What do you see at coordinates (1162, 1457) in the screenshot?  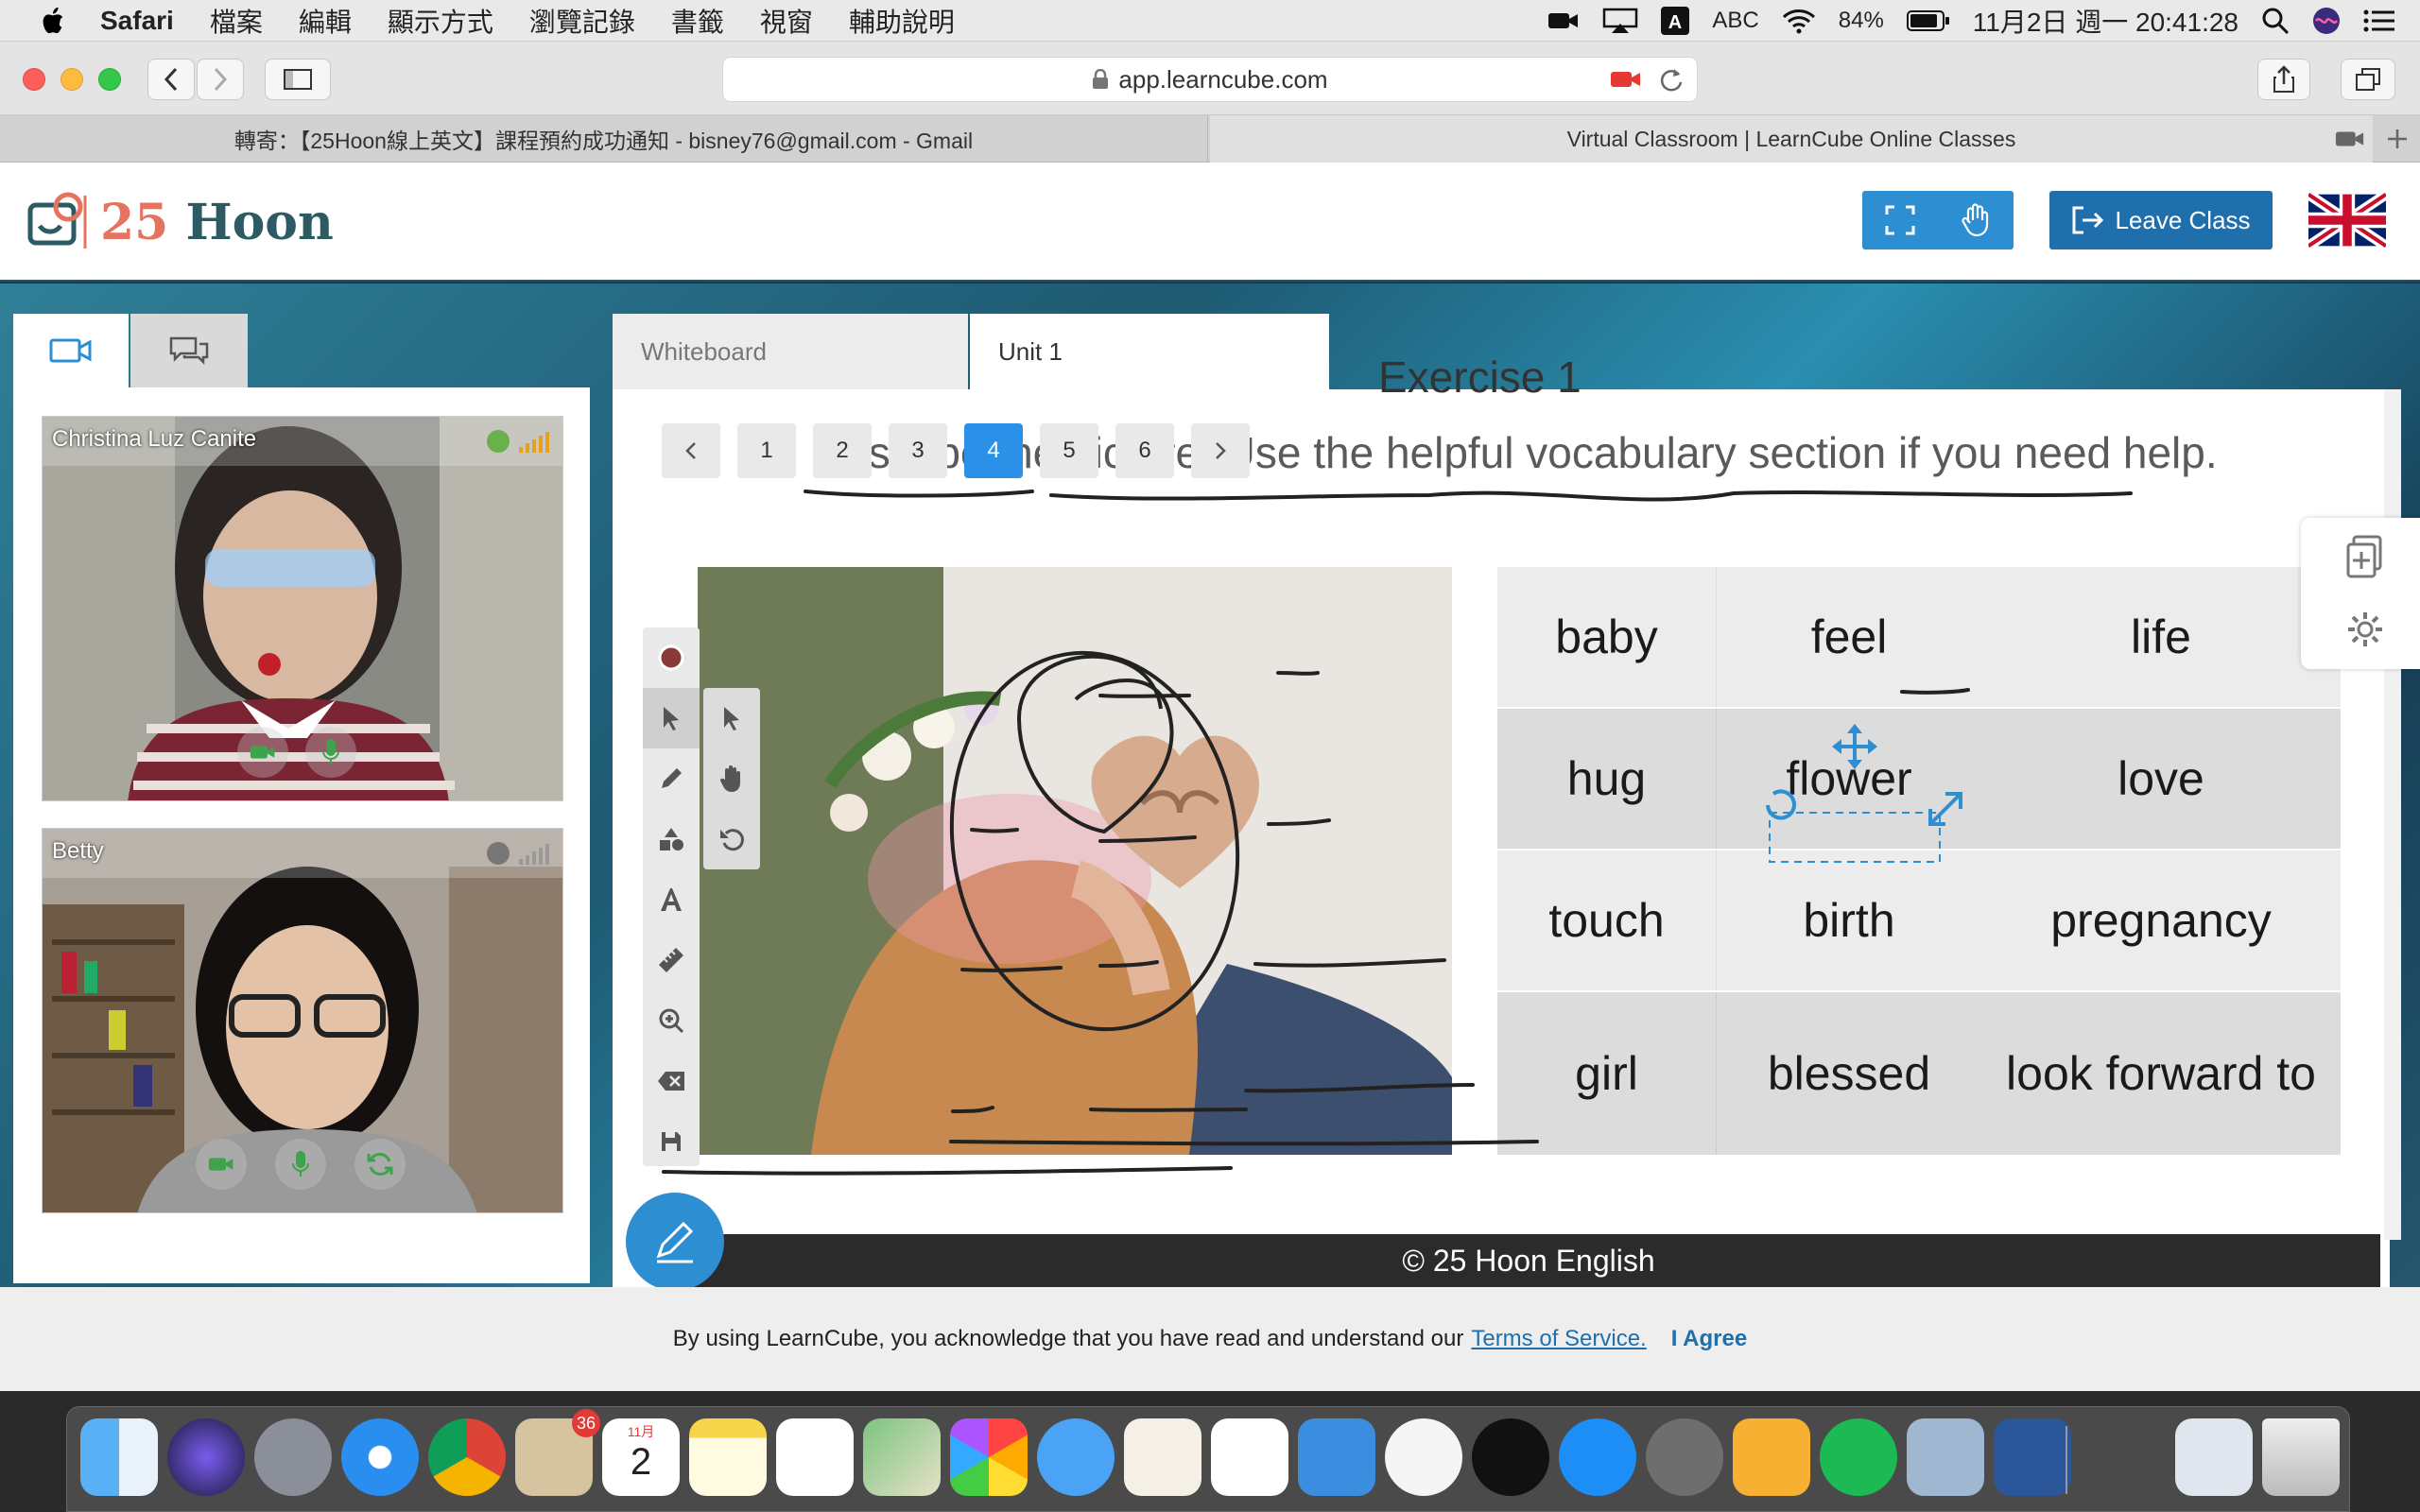 I see `pages-icon` at bounding box center [1162, 1457].